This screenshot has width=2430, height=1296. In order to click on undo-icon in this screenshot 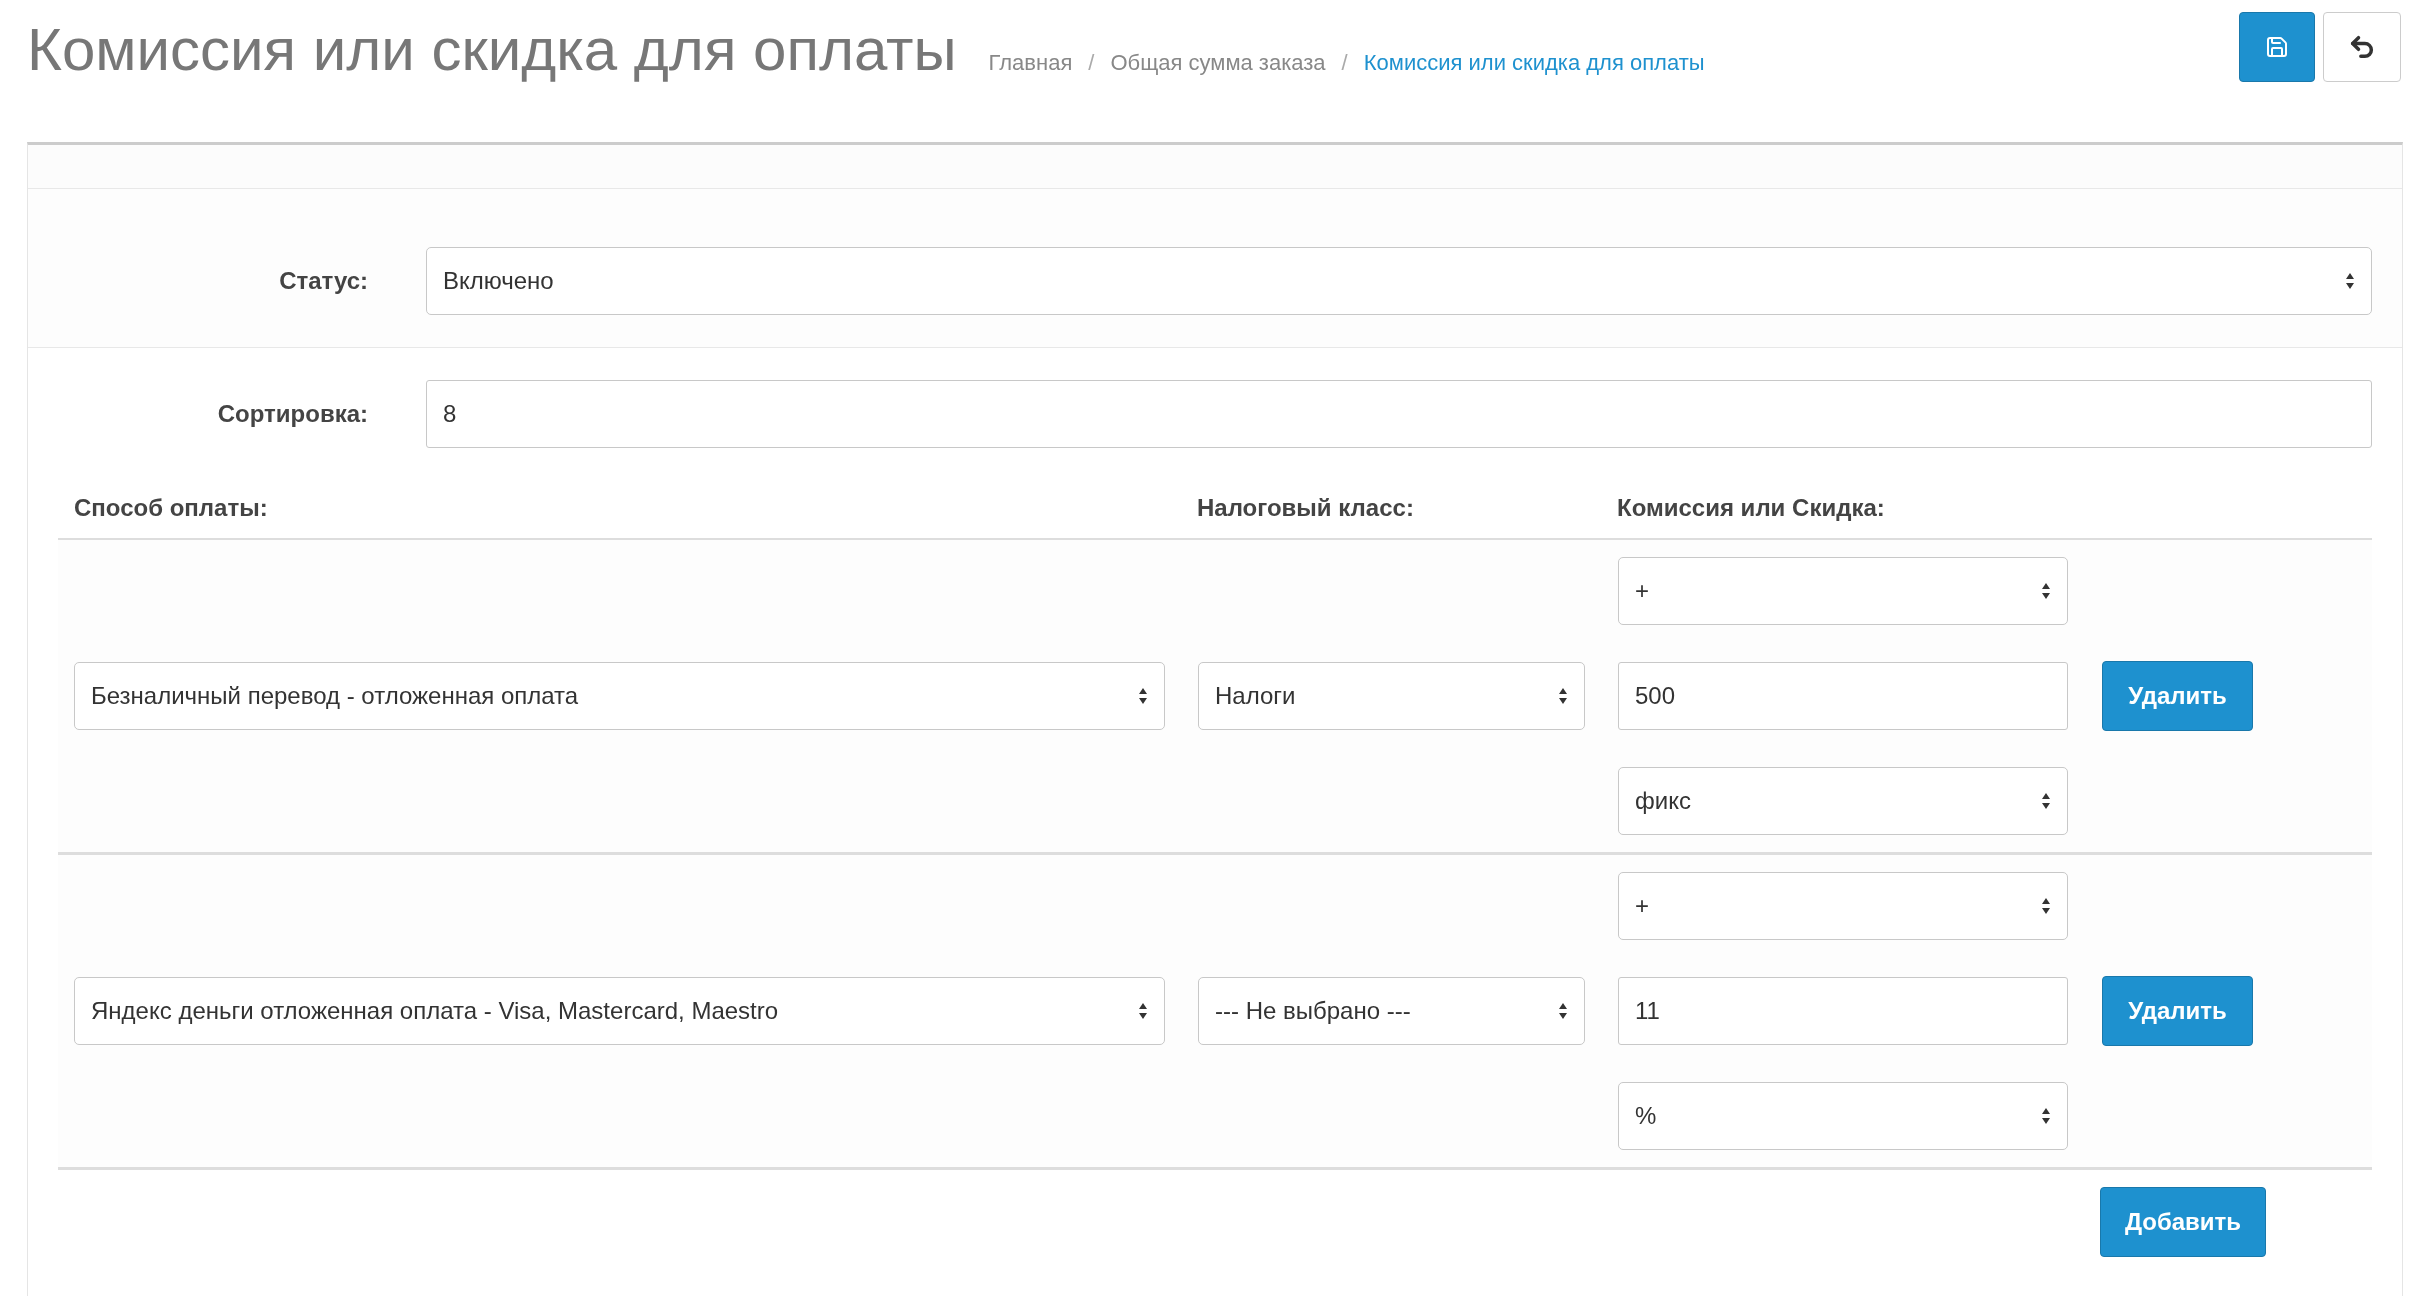, I will do `click(2362, 47)`.